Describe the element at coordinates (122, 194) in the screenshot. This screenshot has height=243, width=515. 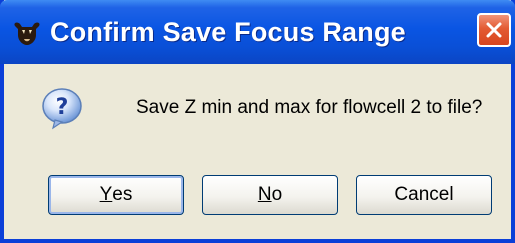
I see `yes-label: es` at that location.